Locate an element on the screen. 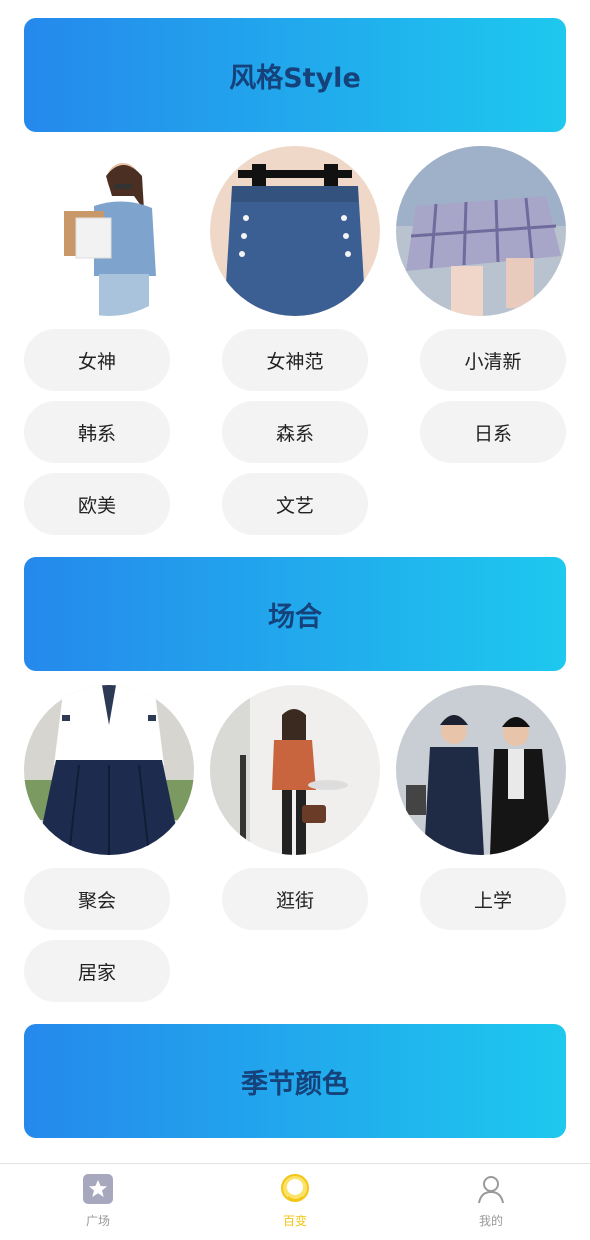  tag-label: 居家 is located at coordinates (96, 972).